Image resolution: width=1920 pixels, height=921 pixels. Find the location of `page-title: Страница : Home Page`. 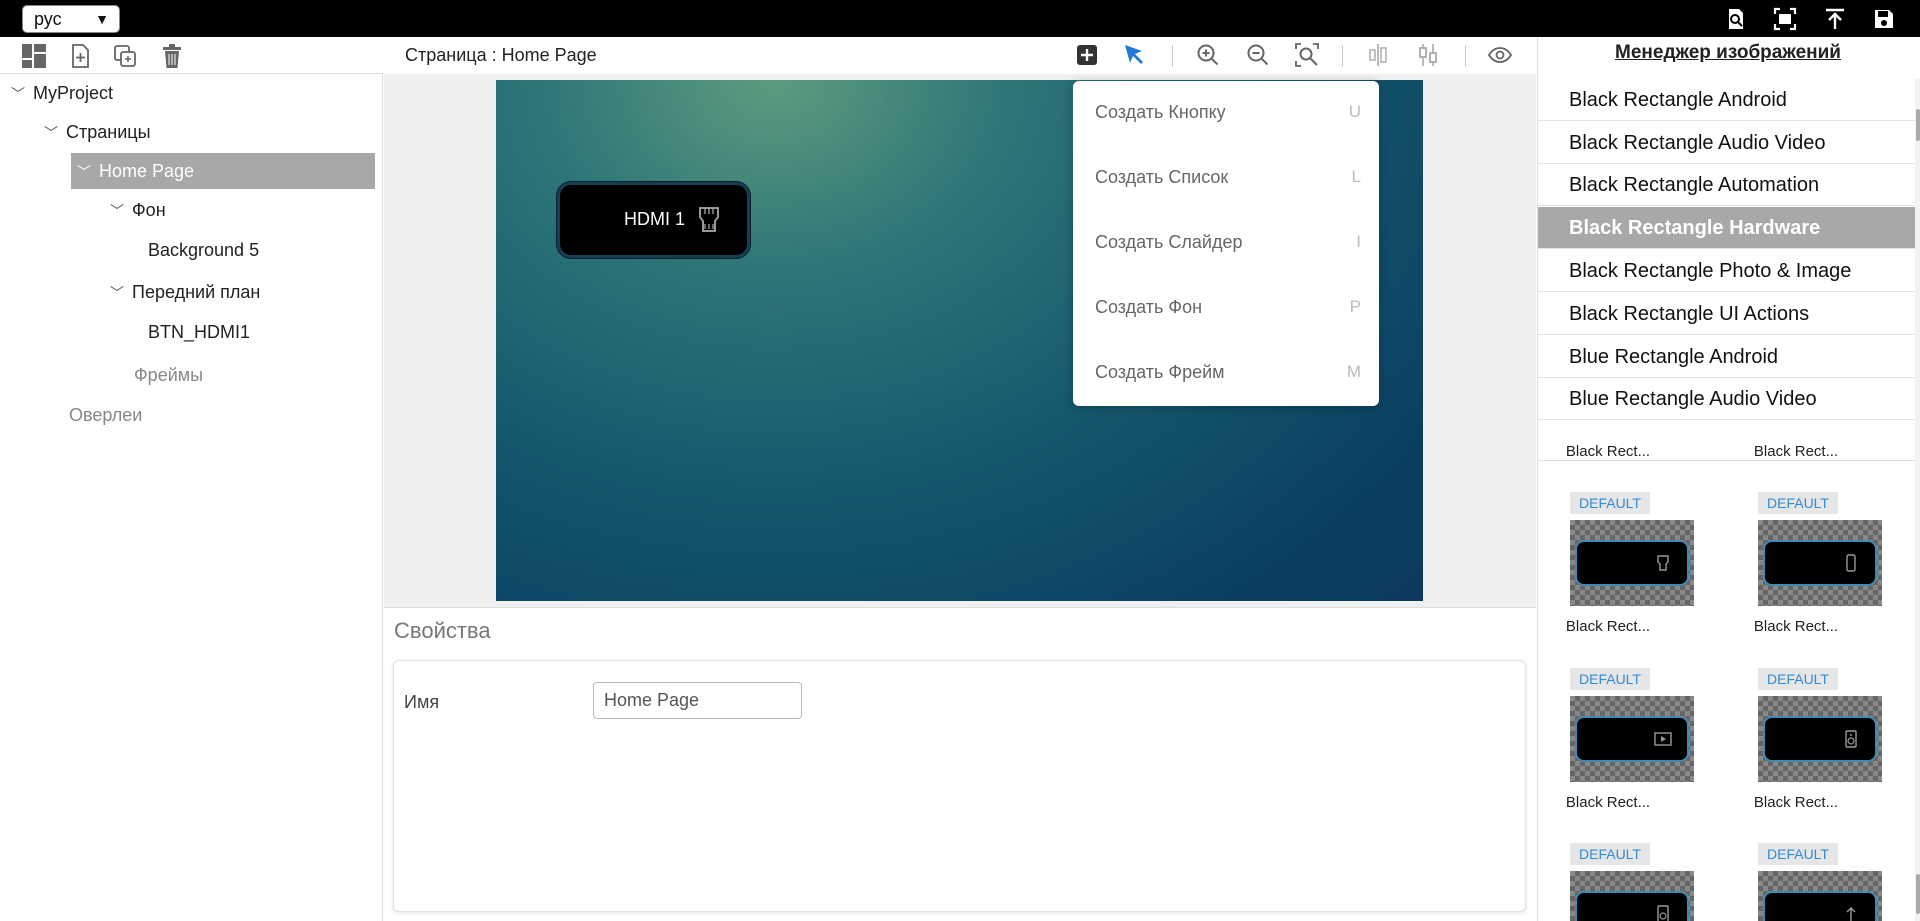

page-title: Страница : Home Page is located at coordinates (501, 55).